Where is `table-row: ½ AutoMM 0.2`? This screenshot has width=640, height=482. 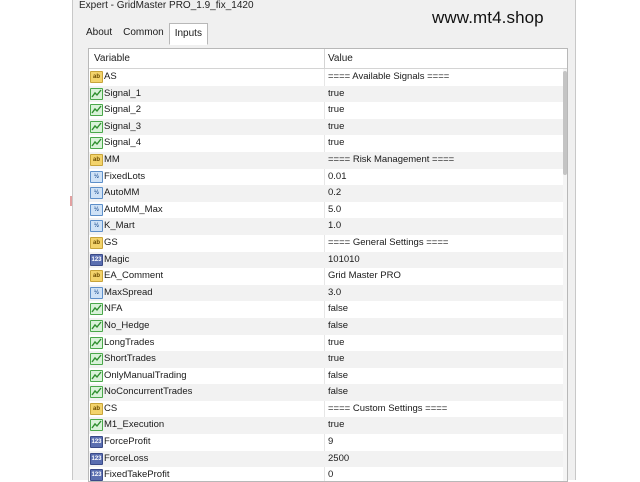 table-row: ½ AutoMM 0.2 is located at coordinates (328, 193).